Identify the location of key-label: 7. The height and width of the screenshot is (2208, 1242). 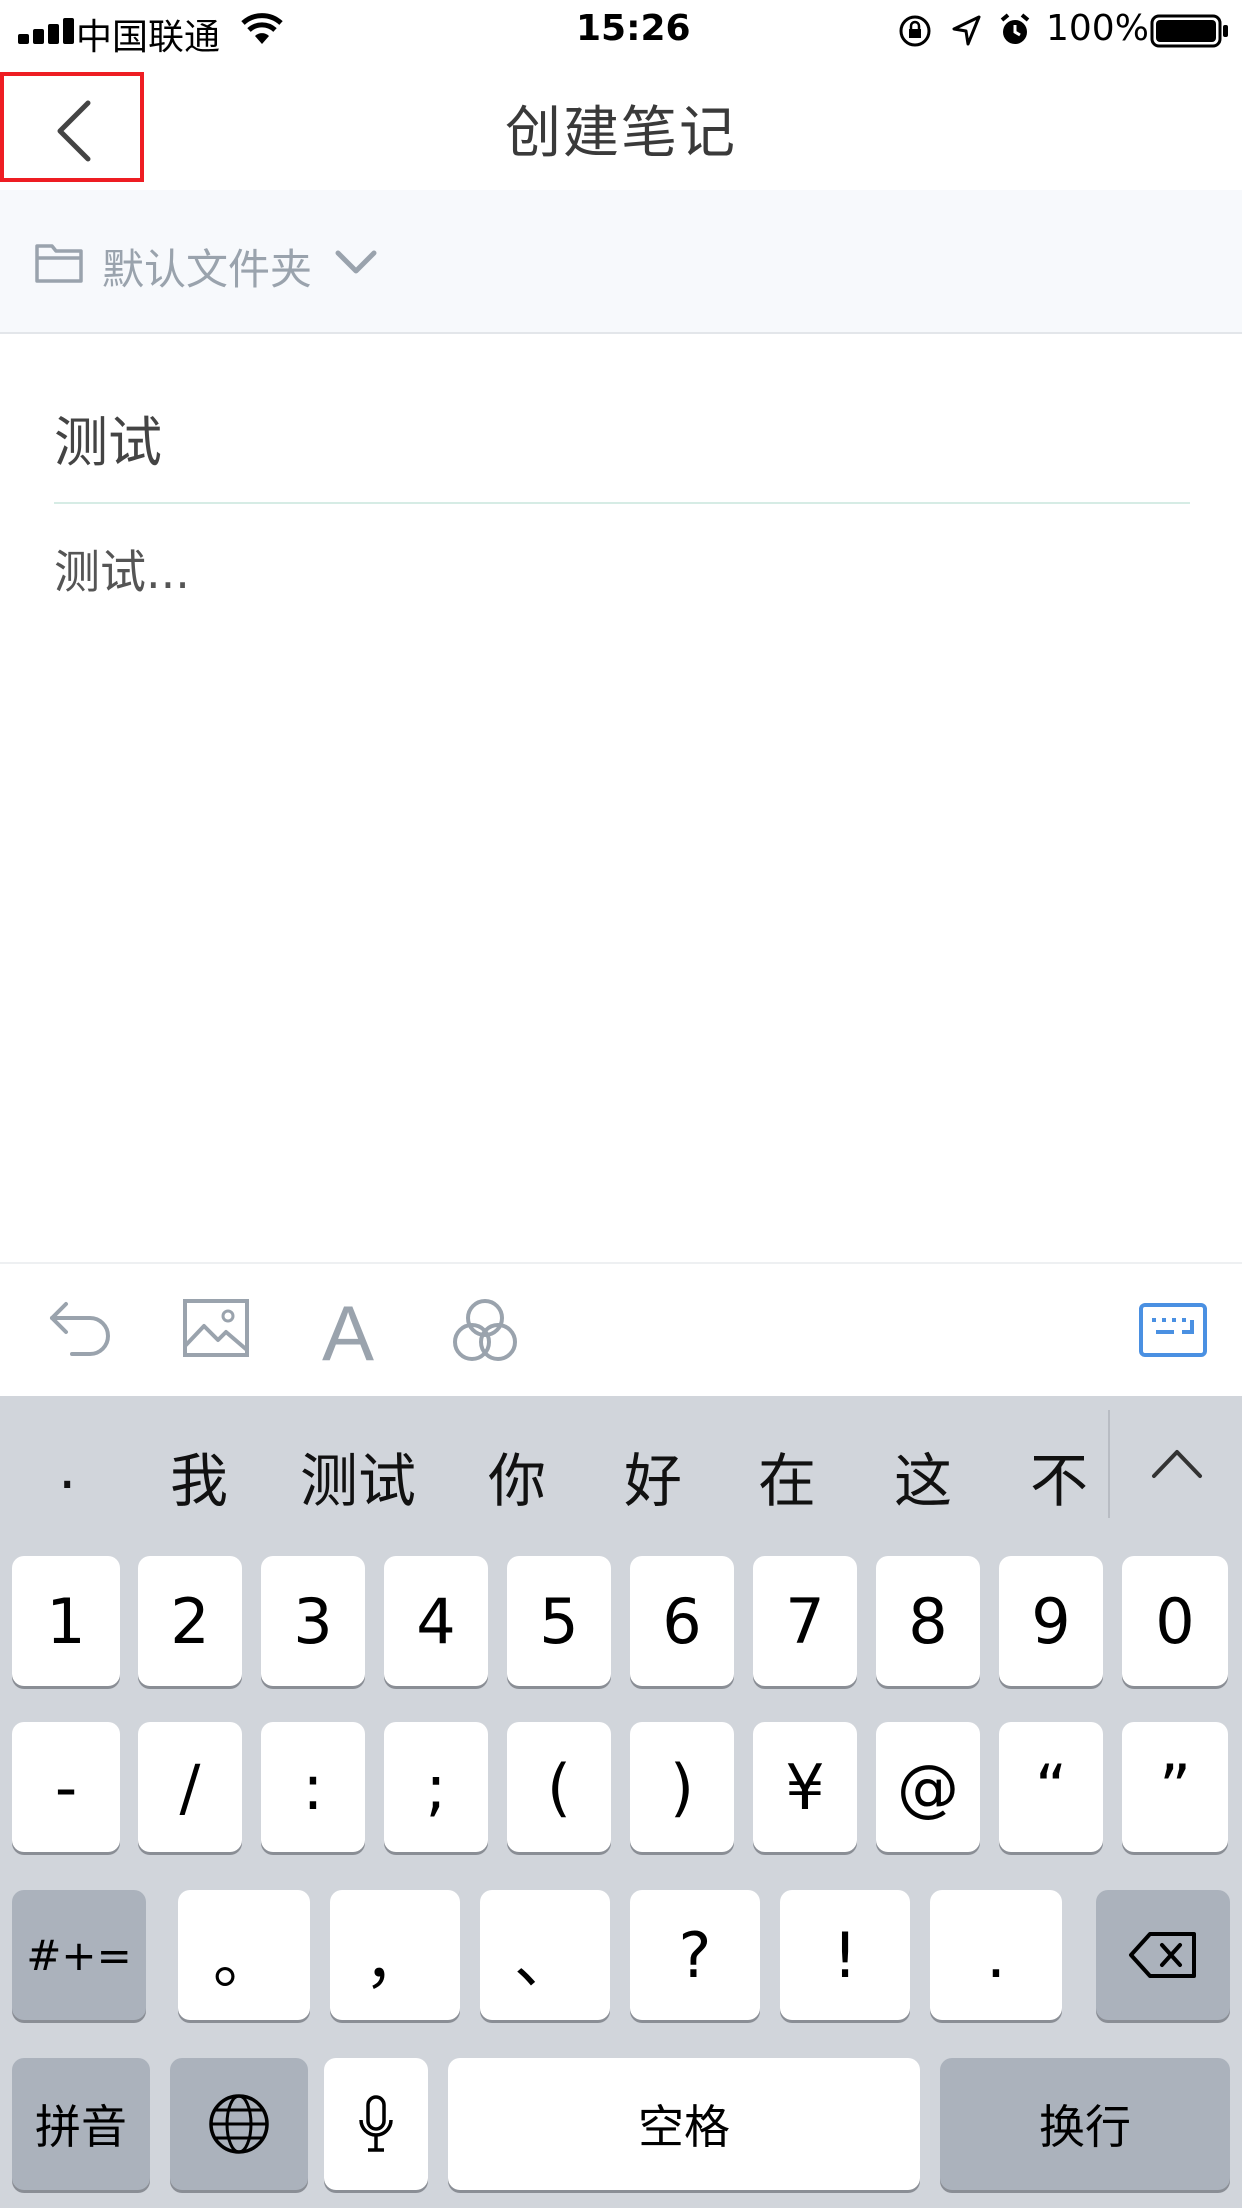
(805, 1621).